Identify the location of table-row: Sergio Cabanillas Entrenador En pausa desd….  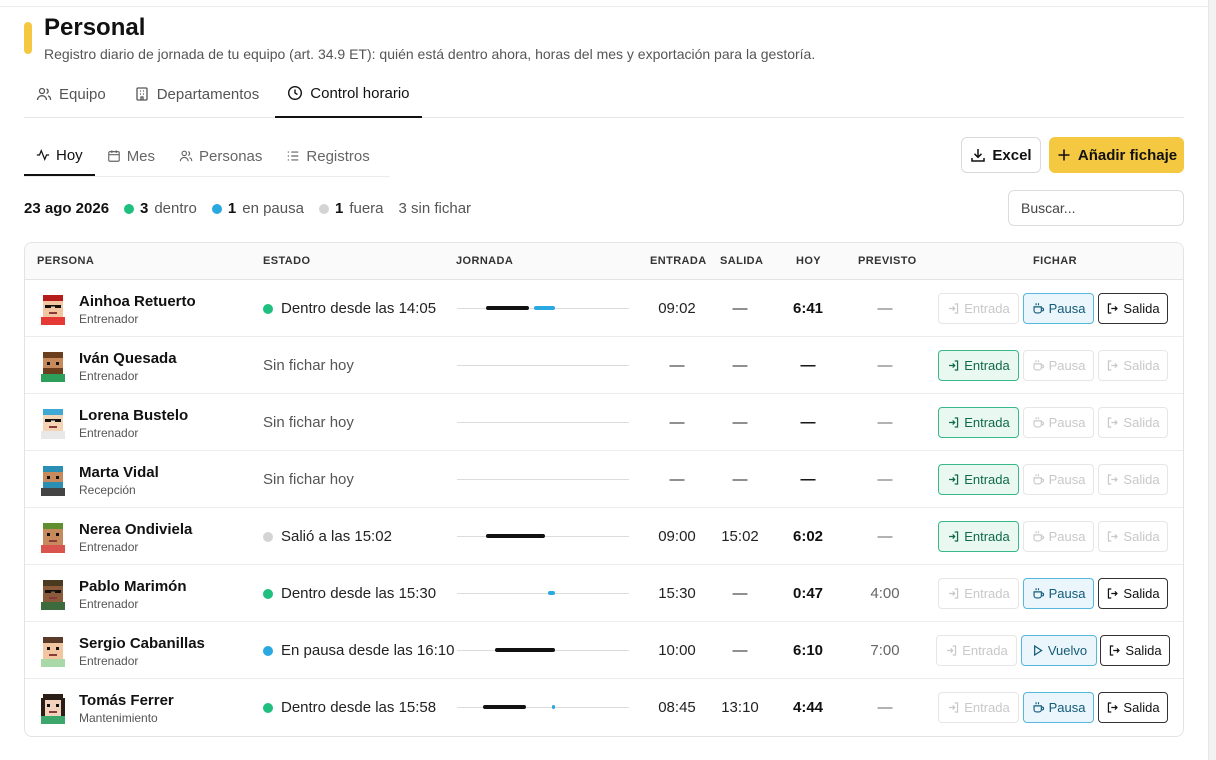
(604, 650).